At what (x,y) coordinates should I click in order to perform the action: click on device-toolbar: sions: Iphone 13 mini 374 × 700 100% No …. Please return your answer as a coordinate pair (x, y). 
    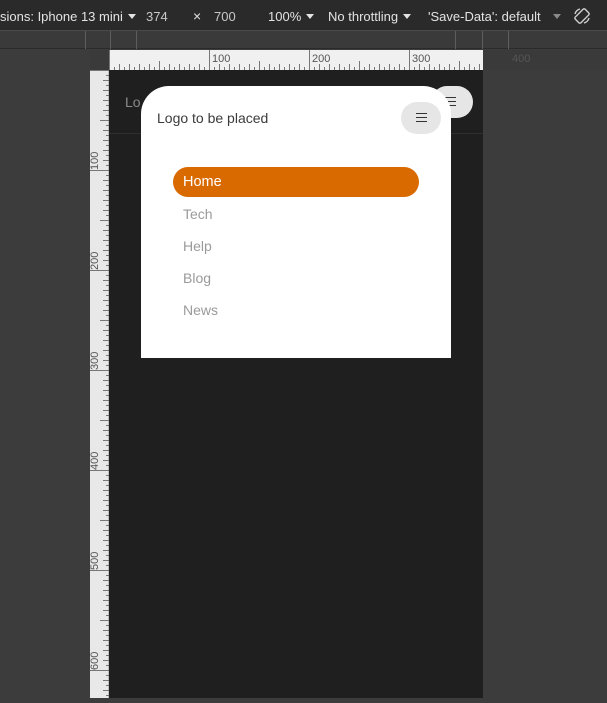
    Looking at the image, I should click on (303, 15).